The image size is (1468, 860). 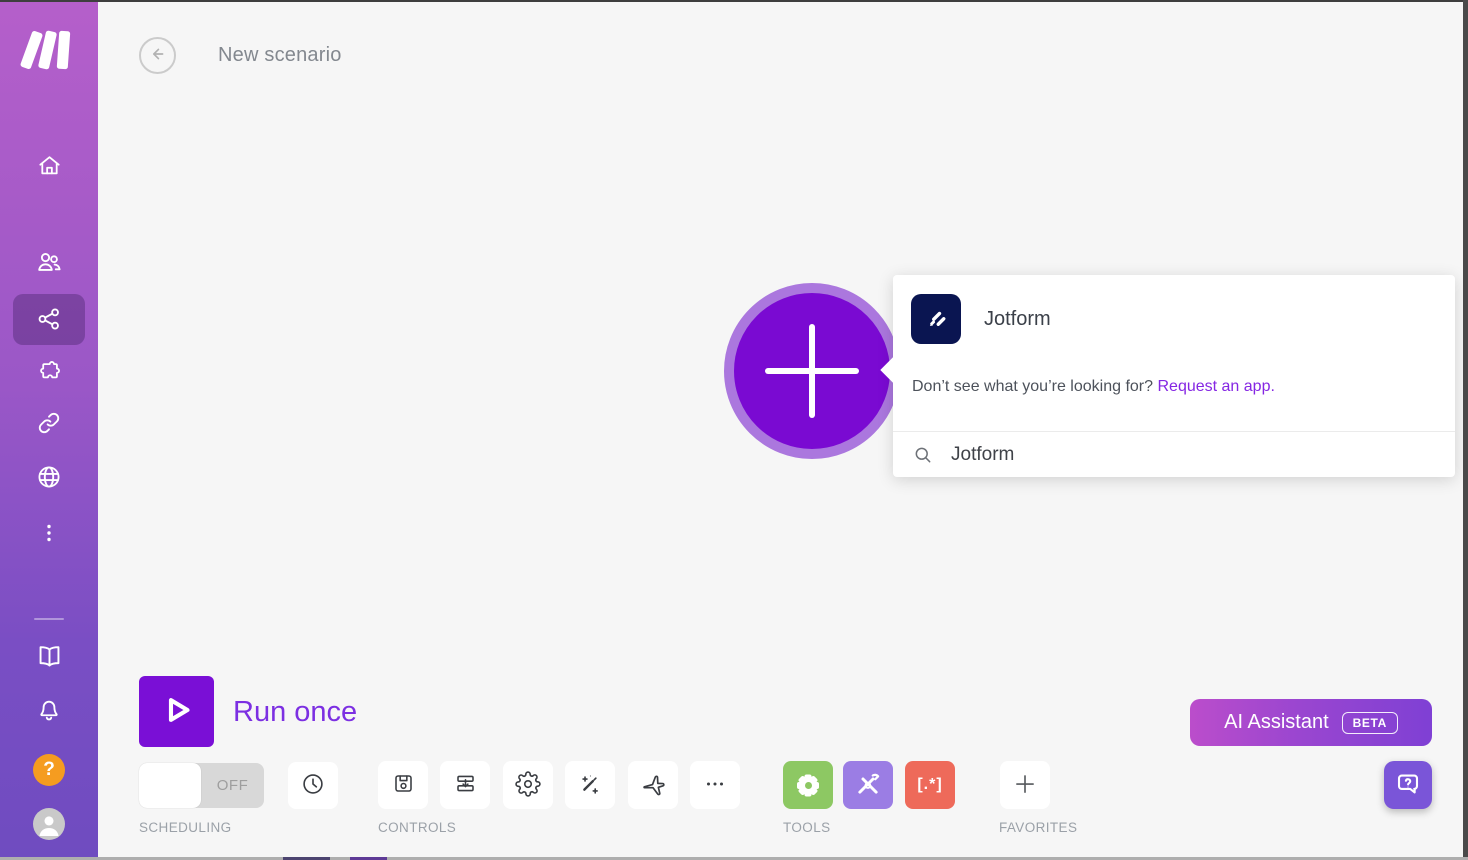 I want to click on add-favorite-button, so click(x=1025, y=785).